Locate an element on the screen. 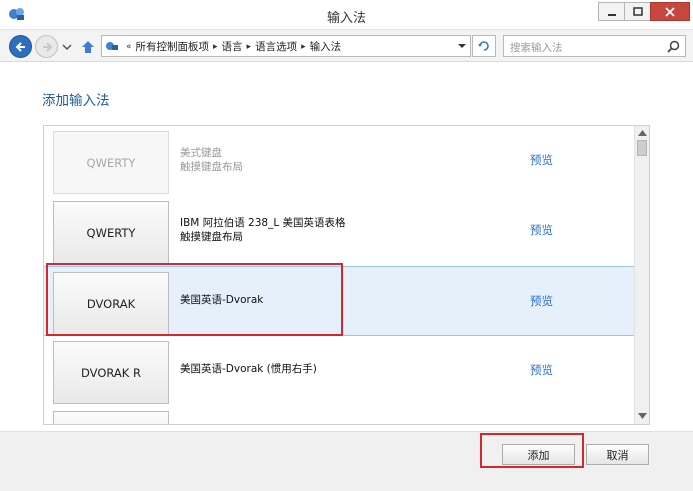 Image resolution: width=693 pixels, height=491 pixels. arrow-left-icon is located at coordinates (20, 46).